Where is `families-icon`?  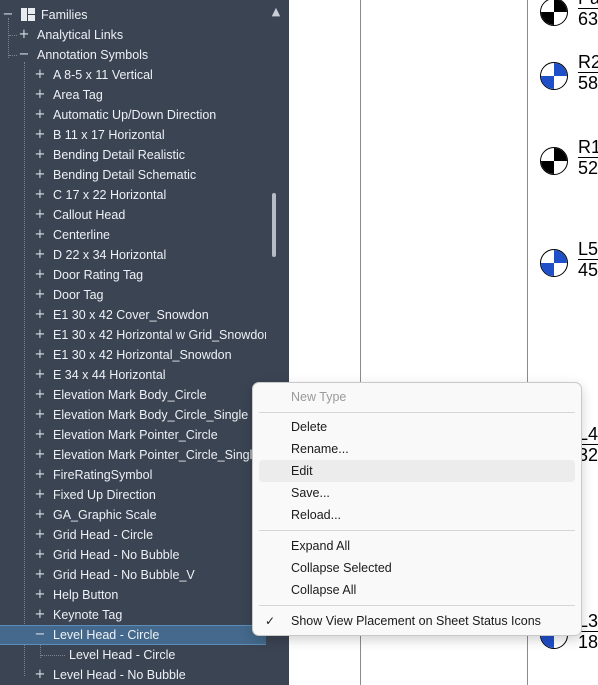
families-icon is located at coordinates (28, 14).